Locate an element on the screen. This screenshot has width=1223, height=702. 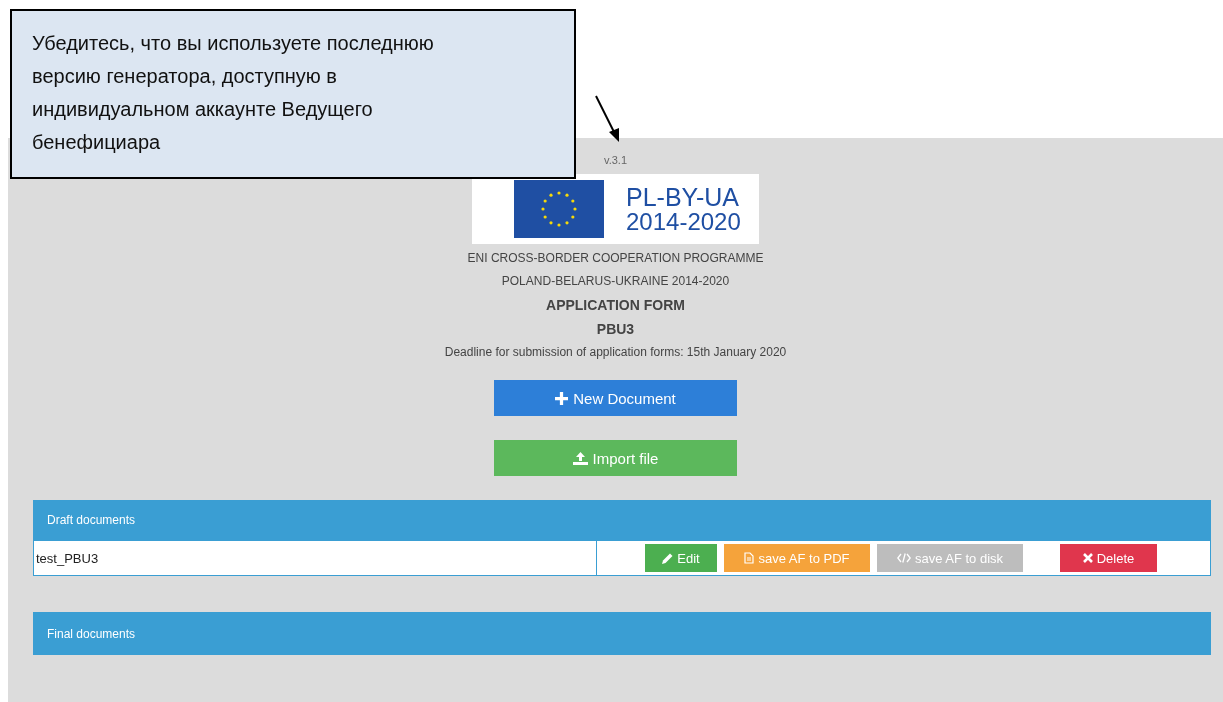
new-document-button: New Document is located at coordinates (615, 398).